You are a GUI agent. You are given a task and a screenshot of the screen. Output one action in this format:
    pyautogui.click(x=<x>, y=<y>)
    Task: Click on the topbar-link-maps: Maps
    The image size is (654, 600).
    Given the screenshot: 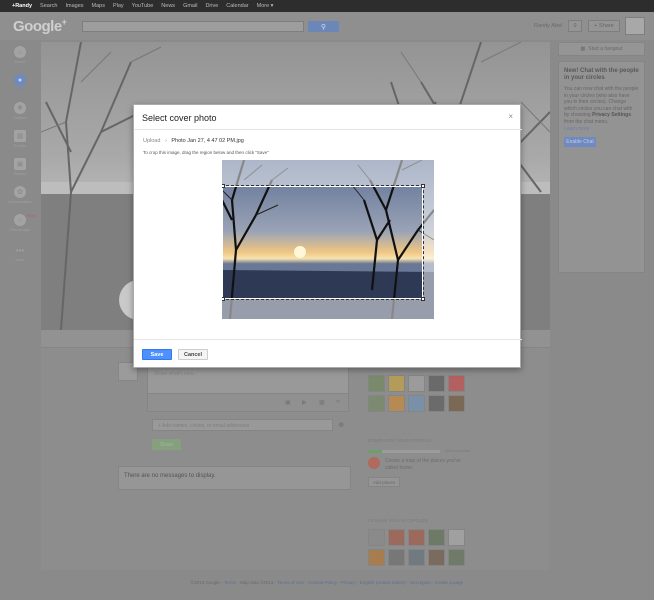 What is the action you would take?
    pyautogui.click(x=98, y=6)
    